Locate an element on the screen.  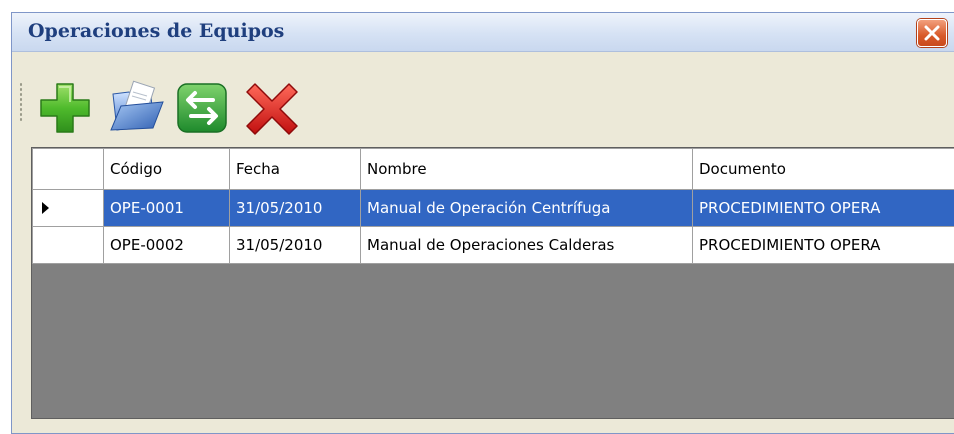
grid-header-row: Código Fecha Nombre Documento is located at coordinates (493, 169).